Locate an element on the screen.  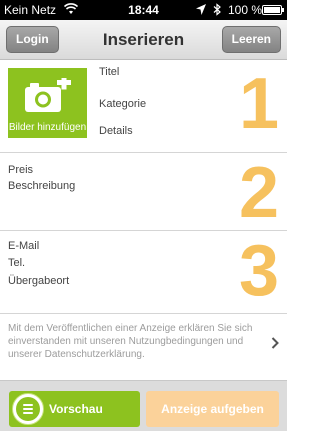
battery-percent: 100 % is located at coordinates (245, 10).